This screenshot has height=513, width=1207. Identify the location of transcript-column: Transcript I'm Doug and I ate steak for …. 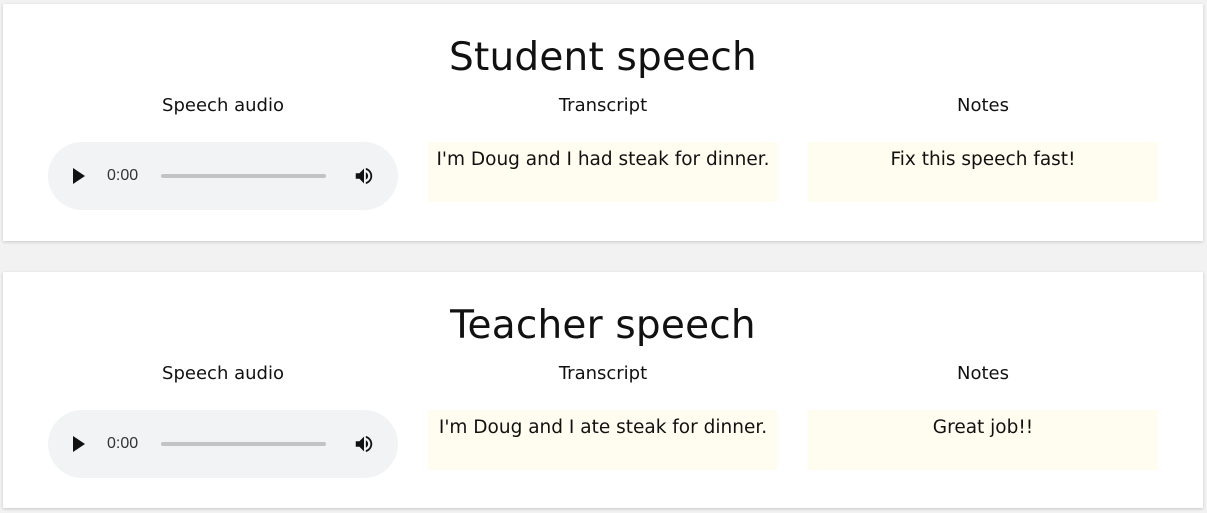
(603, 415).